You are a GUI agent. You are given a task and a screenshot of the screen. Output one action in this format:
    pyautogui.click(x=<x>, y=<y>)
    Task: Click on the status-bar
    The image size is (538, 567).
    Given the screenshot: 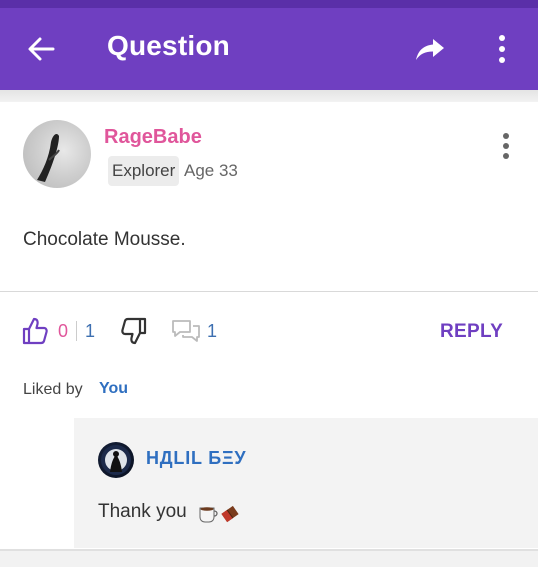 What is the action you would take?
    pyautogui.click(x=269, y=4)
    